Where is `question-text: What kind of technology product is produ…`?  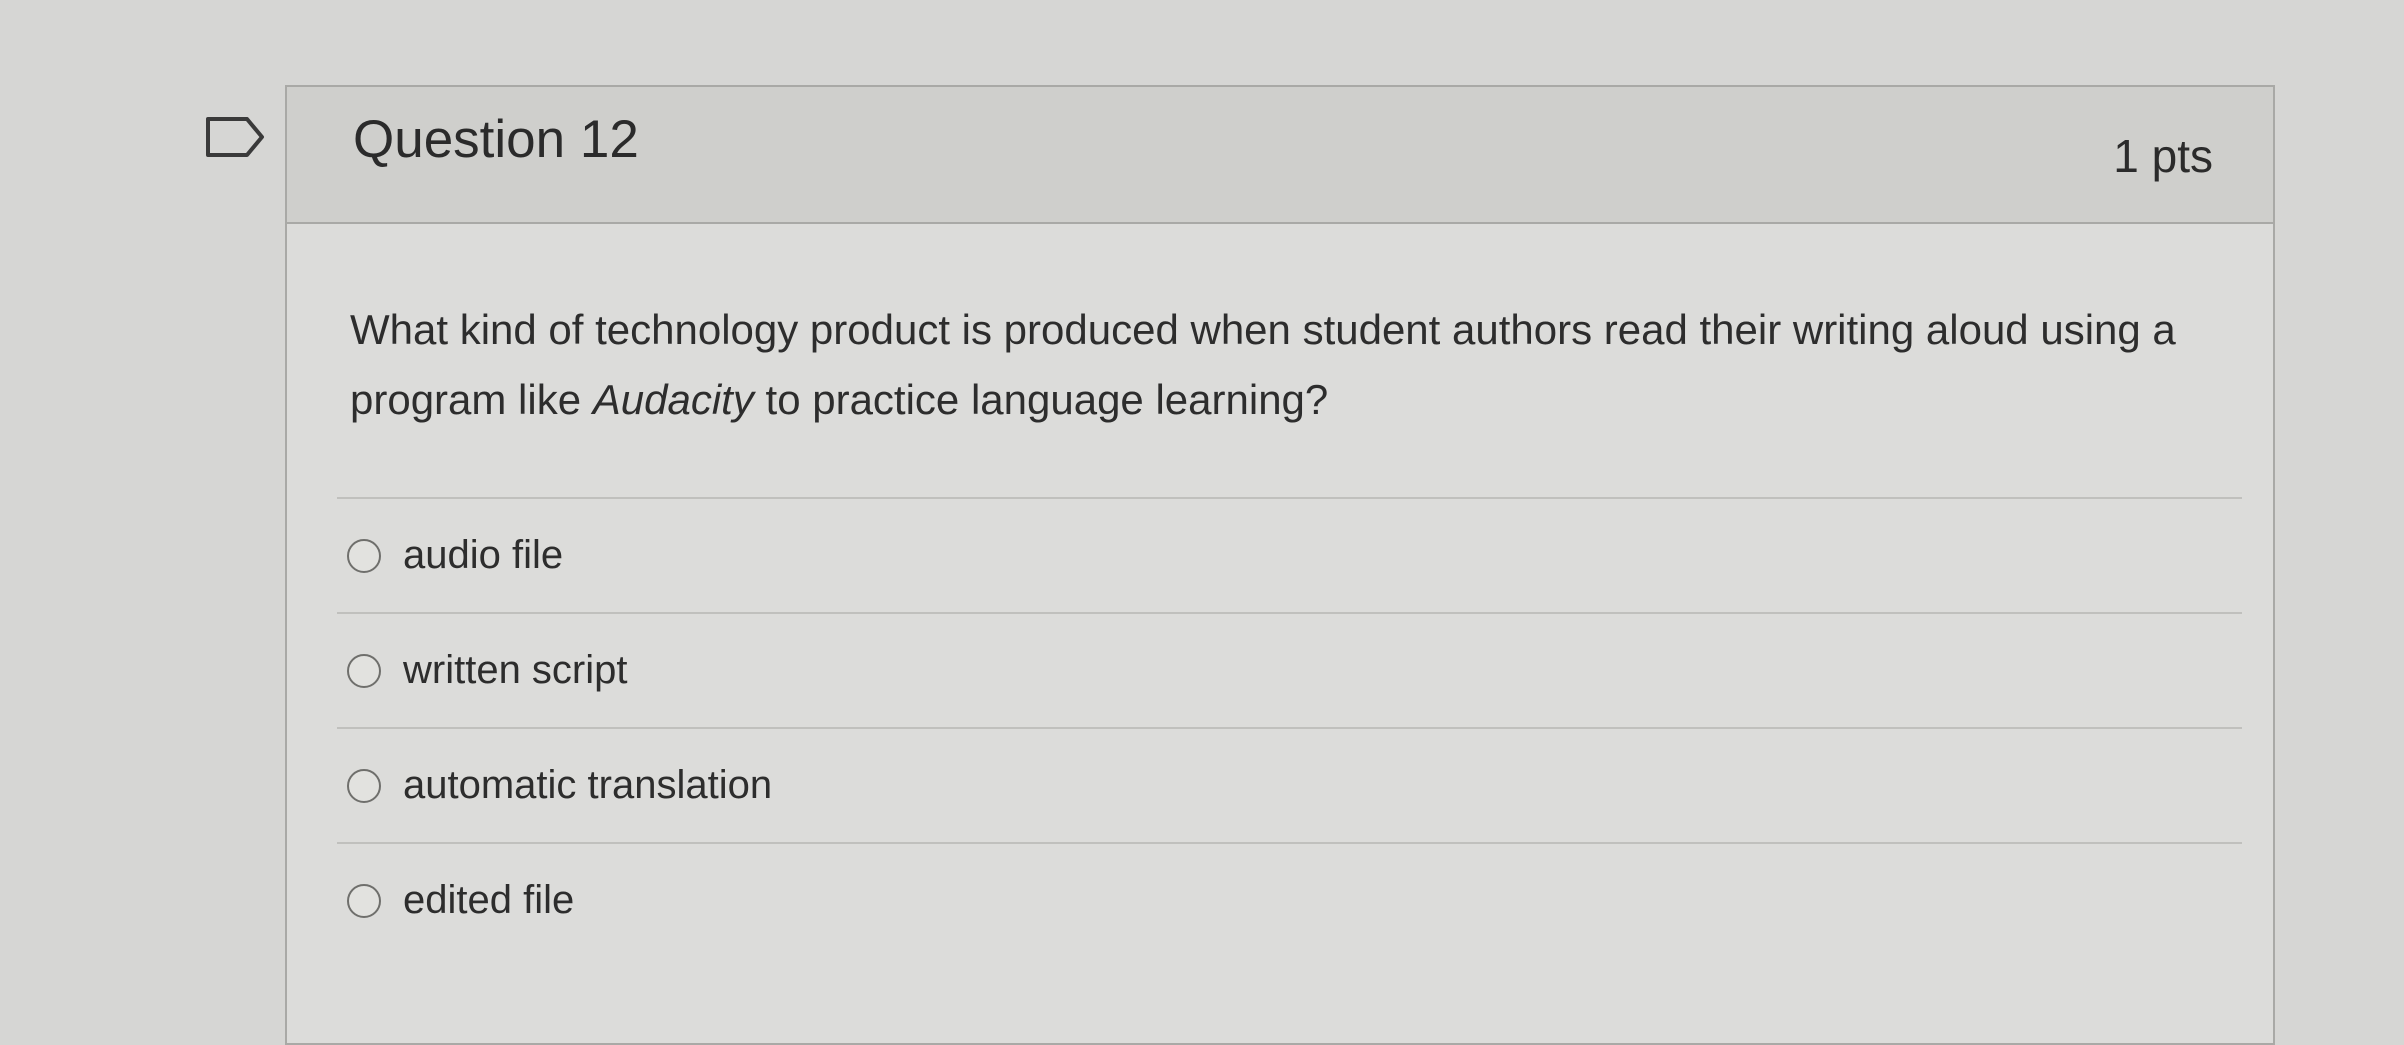 question-text: What kind of technology product is produ… is located at coordinates (1290, 365).